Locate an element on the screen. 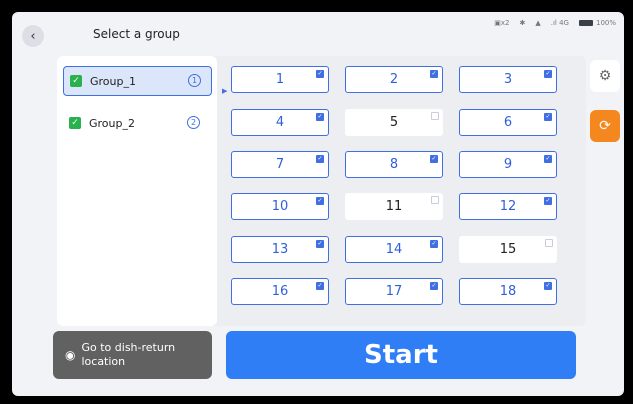 This screenshot has height=404, width=633. table-button-15: 15 is located at coordinates (508, 249).